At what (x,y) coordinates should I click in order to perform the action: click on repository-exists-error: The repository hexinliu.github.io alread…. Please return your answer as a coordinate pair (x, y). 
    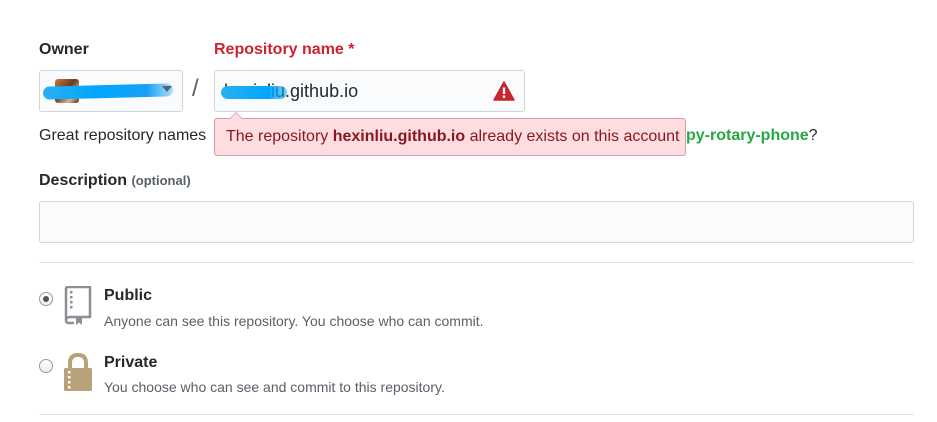
    Looking at the image, I should click on (450, 134).